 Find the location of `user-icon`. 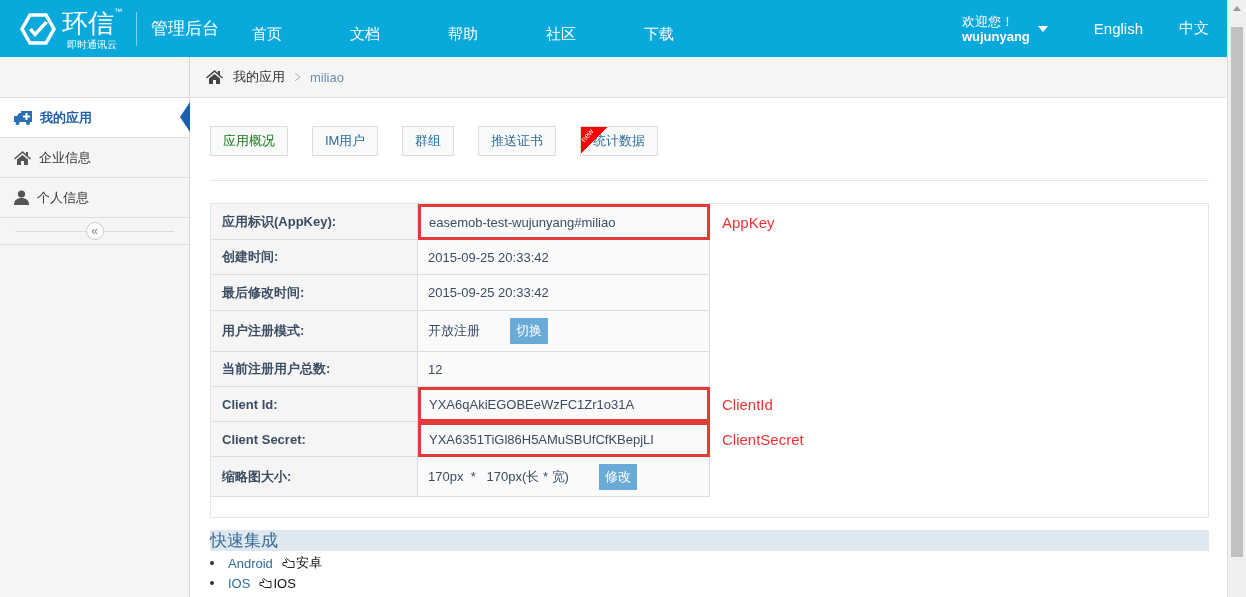

user-icon is located at coordinates (21, 197).